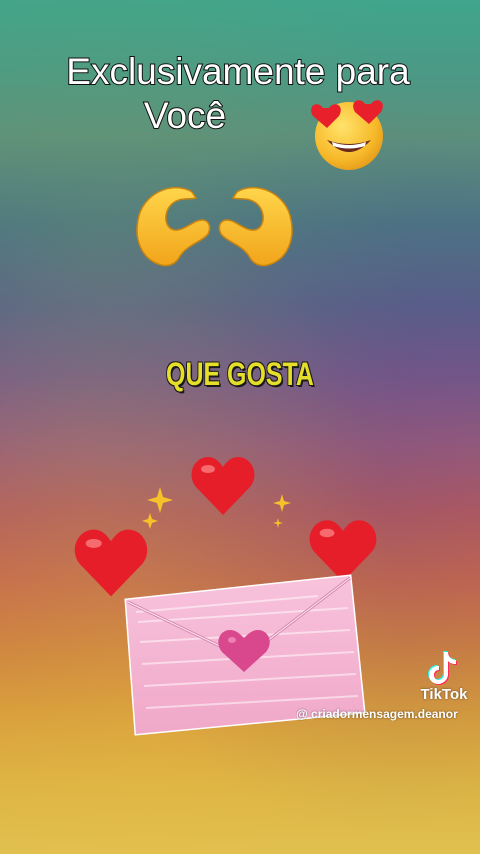 The image size is (480, 854). What do you see at coordinates (237, 71) in the screenshot?
I see `title-line-1: Exclusivamente para` at bounding box center [237, 71].